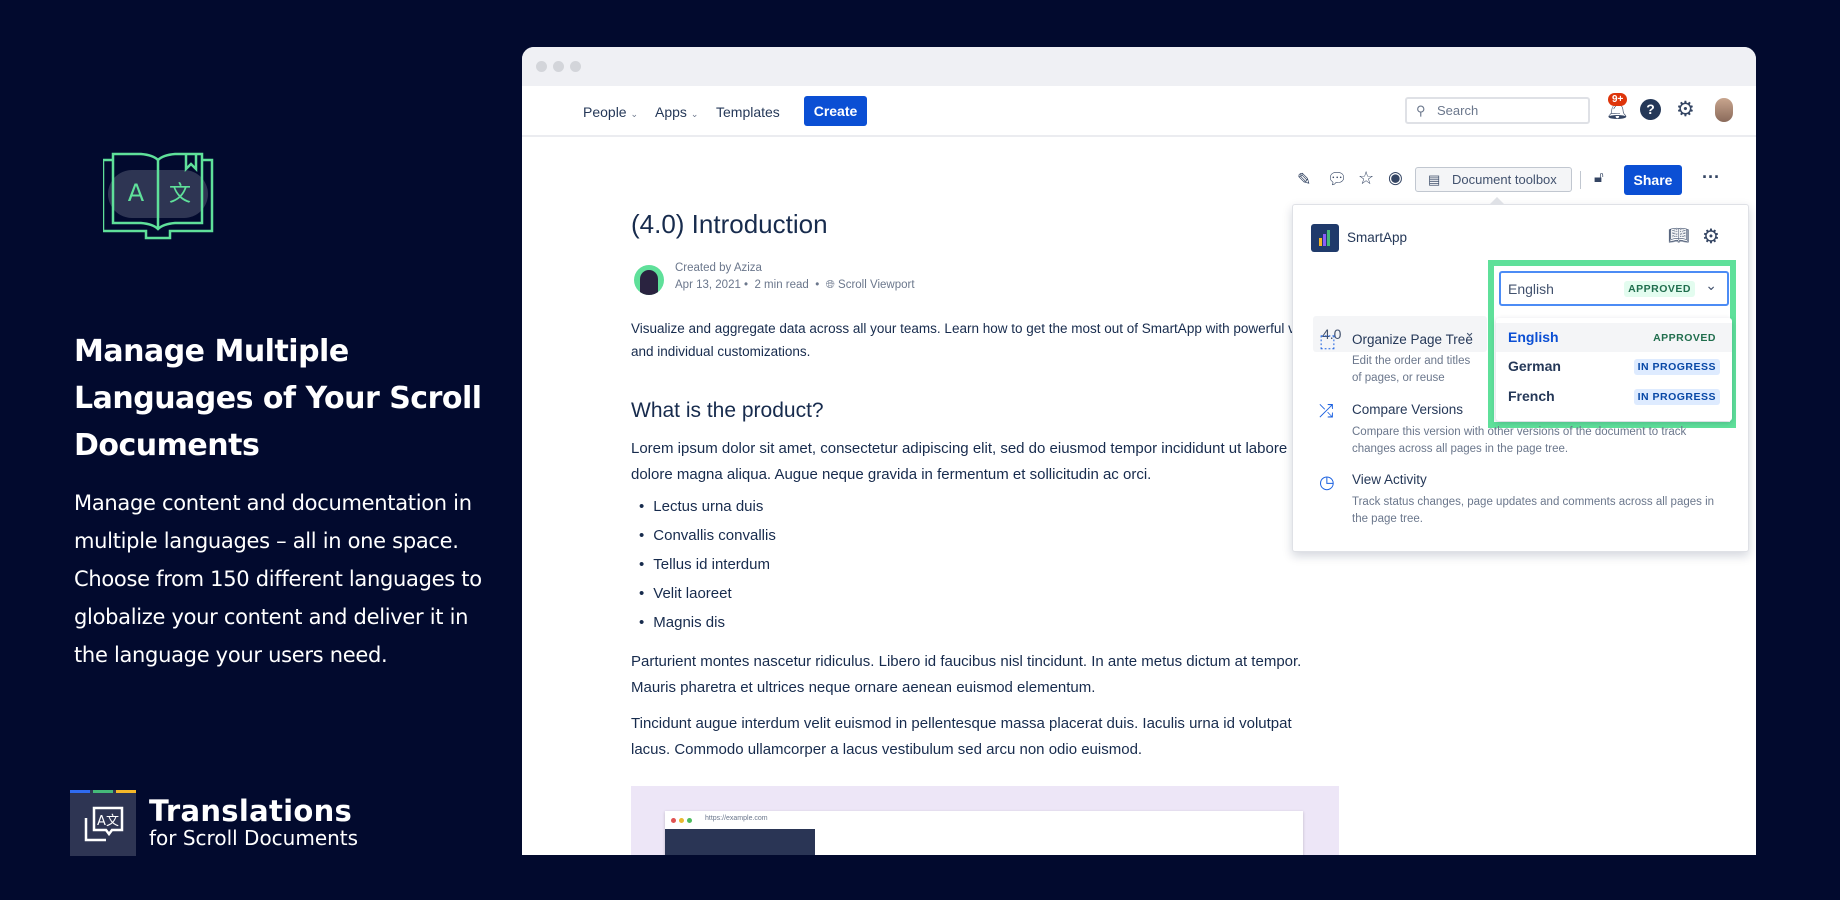  I want to click on translation-book-icon: A 文, so click(158, 196).